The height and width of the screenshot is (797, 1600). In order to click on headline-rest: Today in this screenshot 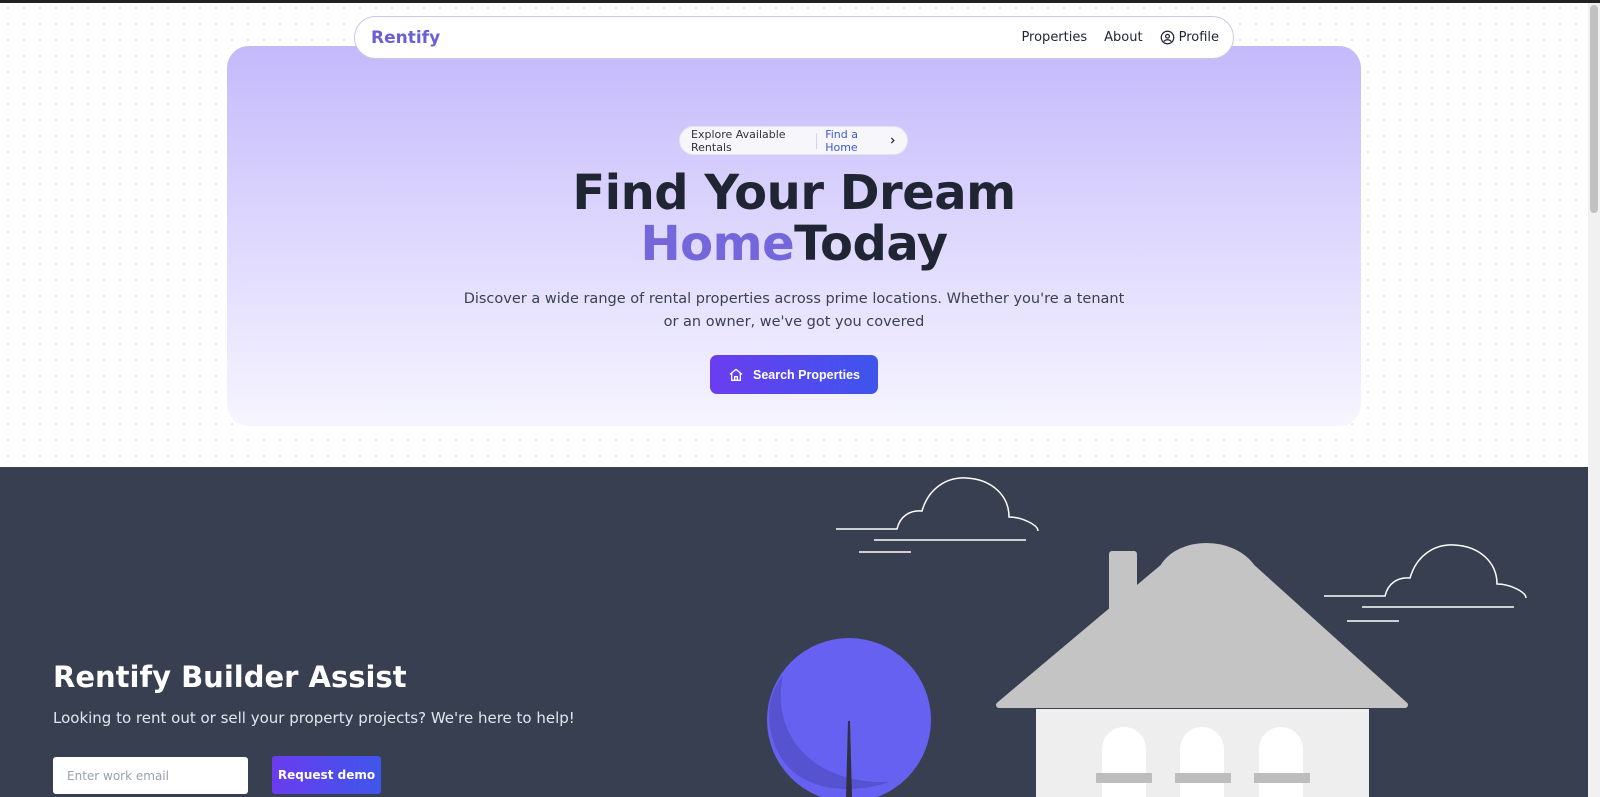, I will do `click(871, 244)`.